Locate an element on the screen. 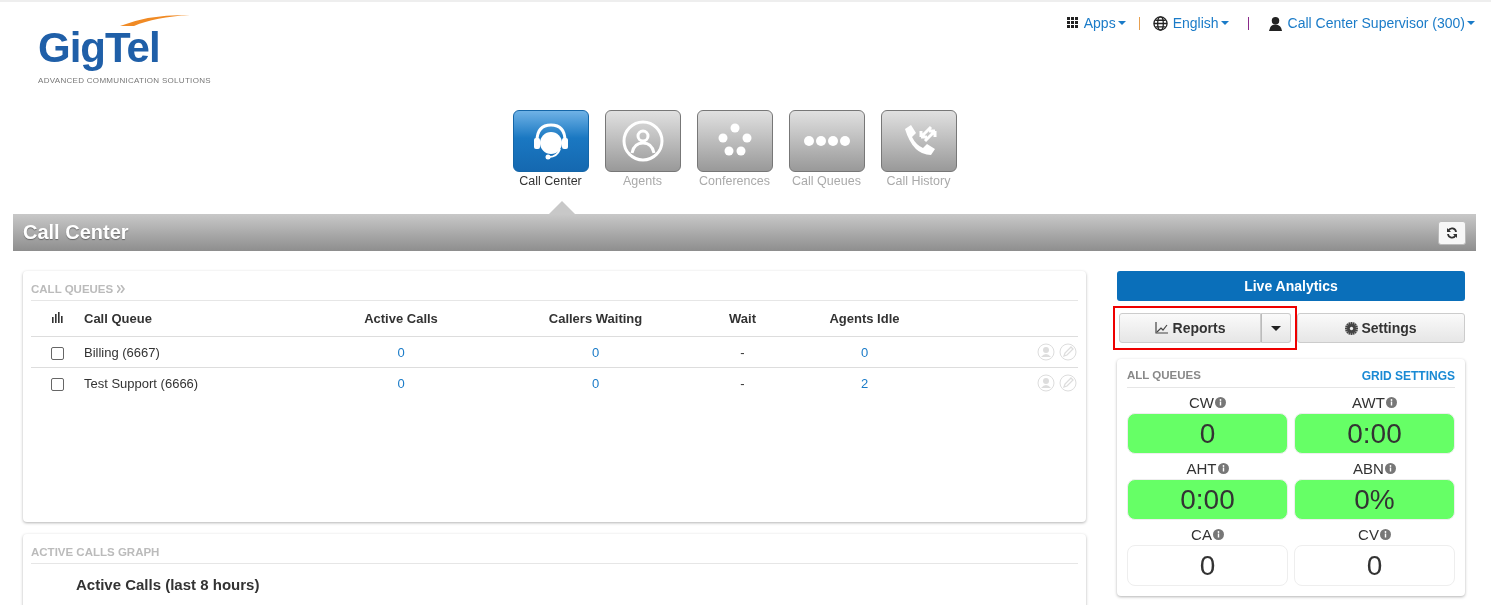  bar-chart-icon is located at coordinates (57, 317).